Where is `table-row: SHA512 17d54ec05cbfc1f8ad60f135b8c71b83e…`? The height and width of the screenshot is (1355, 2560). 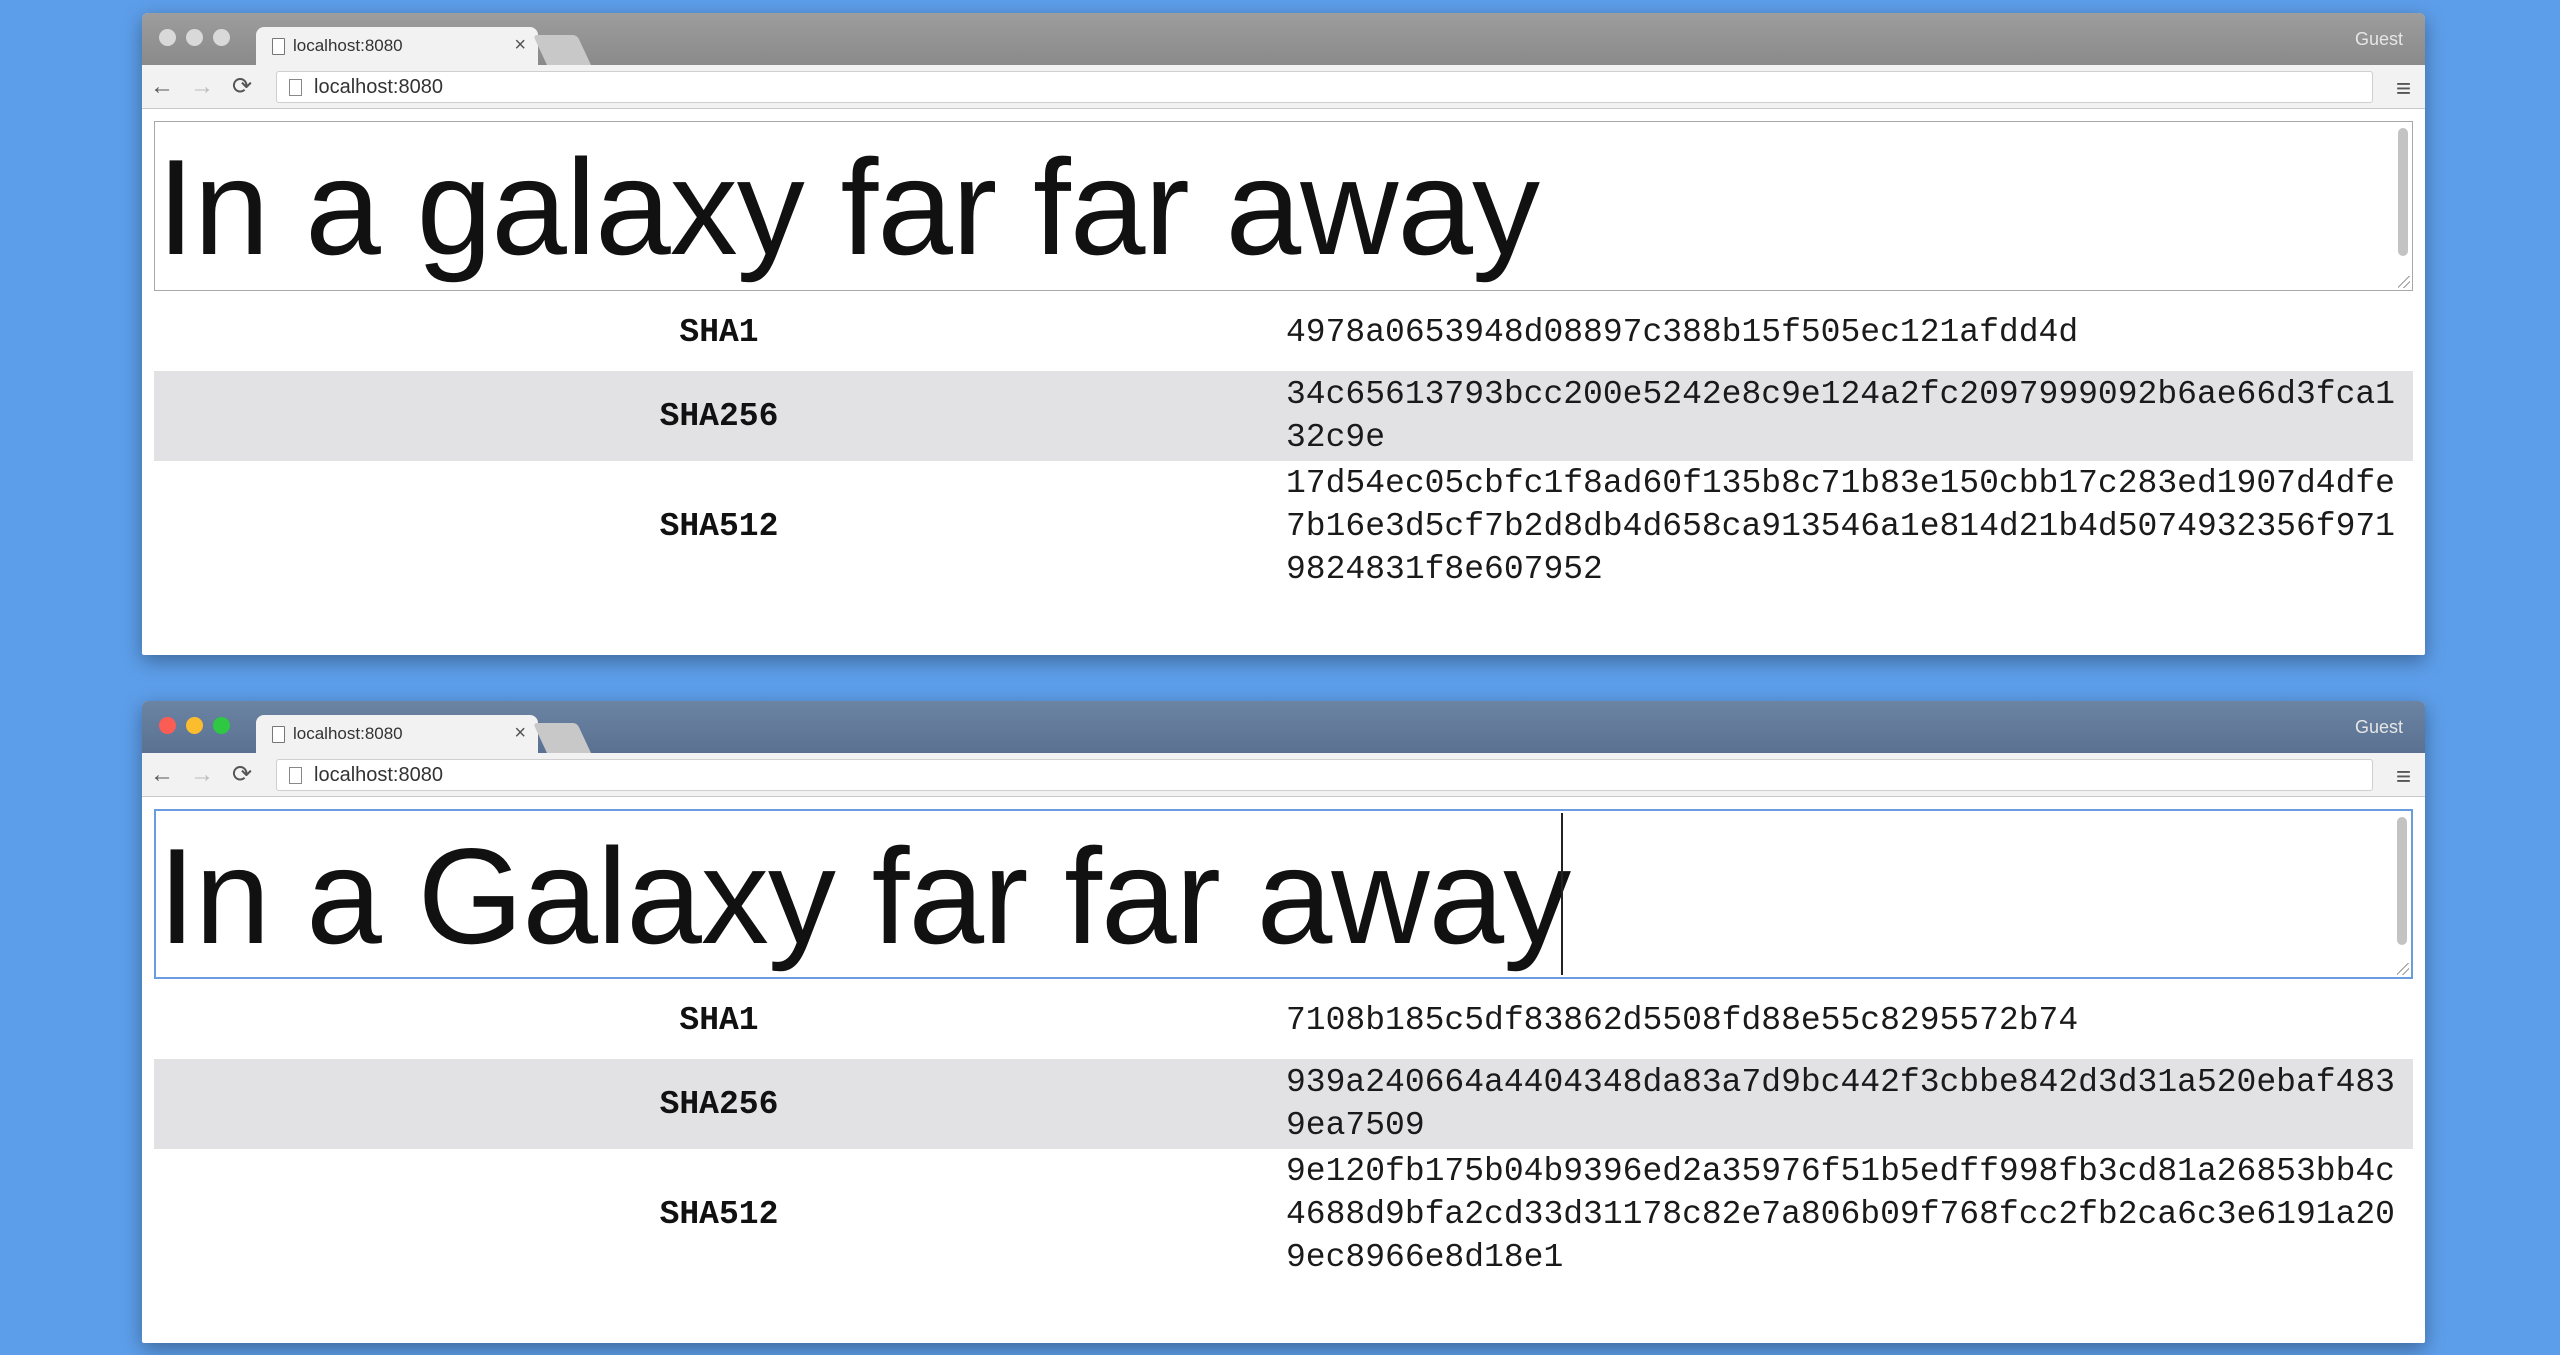 table-row: SHA512 17d54ec05cbfc1f8ad60f135b8c71b83e… is located at coordinates (1283, 526).